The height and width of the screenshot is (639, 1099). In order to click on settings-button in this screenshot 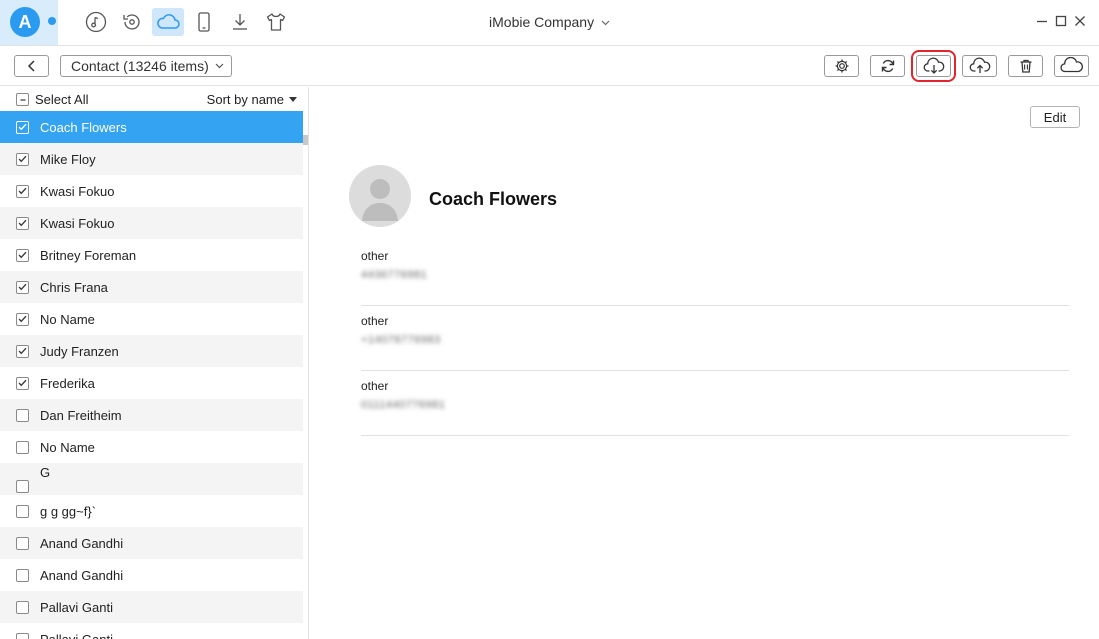, I will do `click(841, 66)`.